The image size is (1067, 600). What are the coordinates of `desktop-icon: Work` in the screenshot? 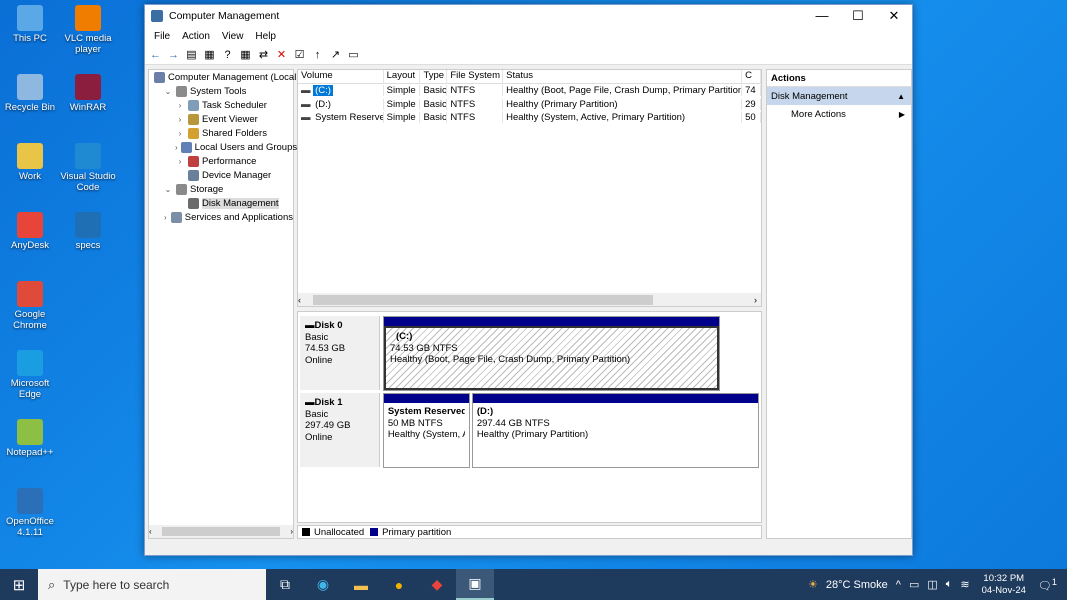 It's located at (30, 162).